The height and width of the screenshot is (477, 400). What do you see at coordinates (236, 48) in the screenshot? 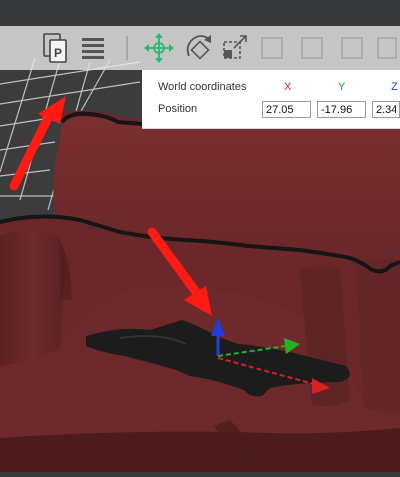
I see `scale-icon` at bounding box center [236, 48].